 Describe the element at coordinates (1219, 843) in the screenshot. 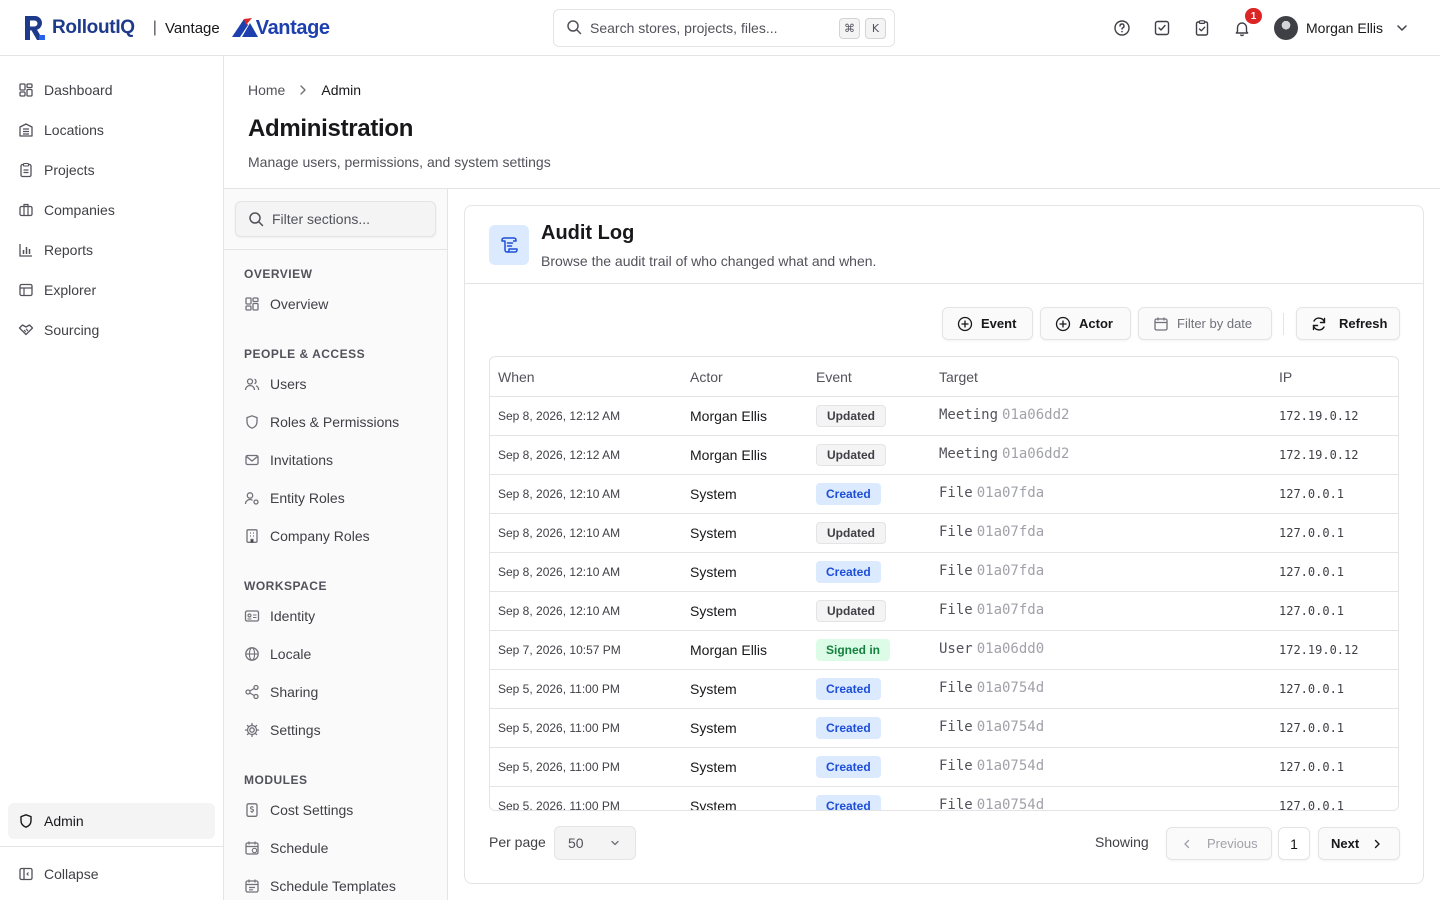

I see `previous-page-button: Previous` at that location.